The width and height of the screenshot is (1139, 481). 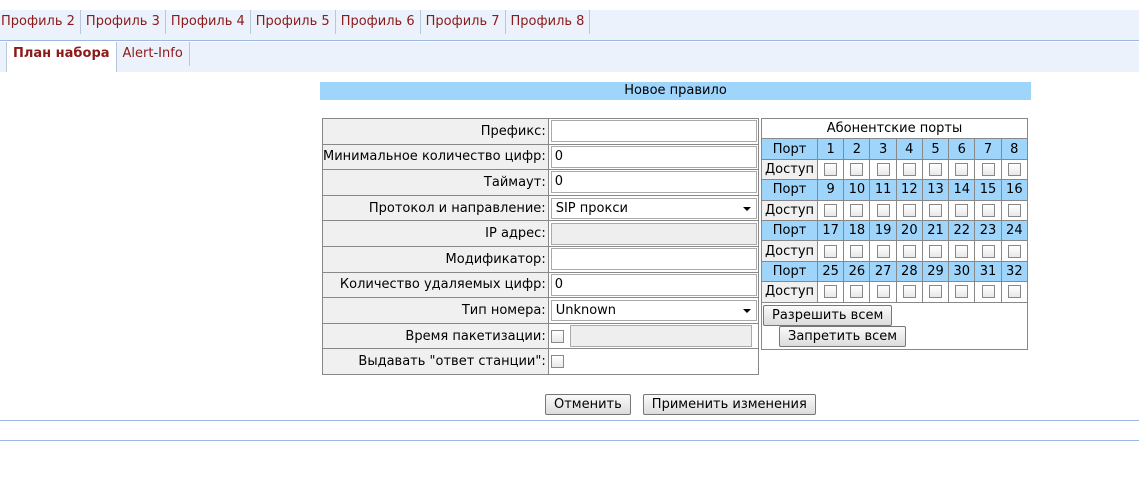 What do you see at coordinates (463, 22) in the screenshot?
I see `tab-profile-7: Профиль 7` at bounding box center [463, 22].